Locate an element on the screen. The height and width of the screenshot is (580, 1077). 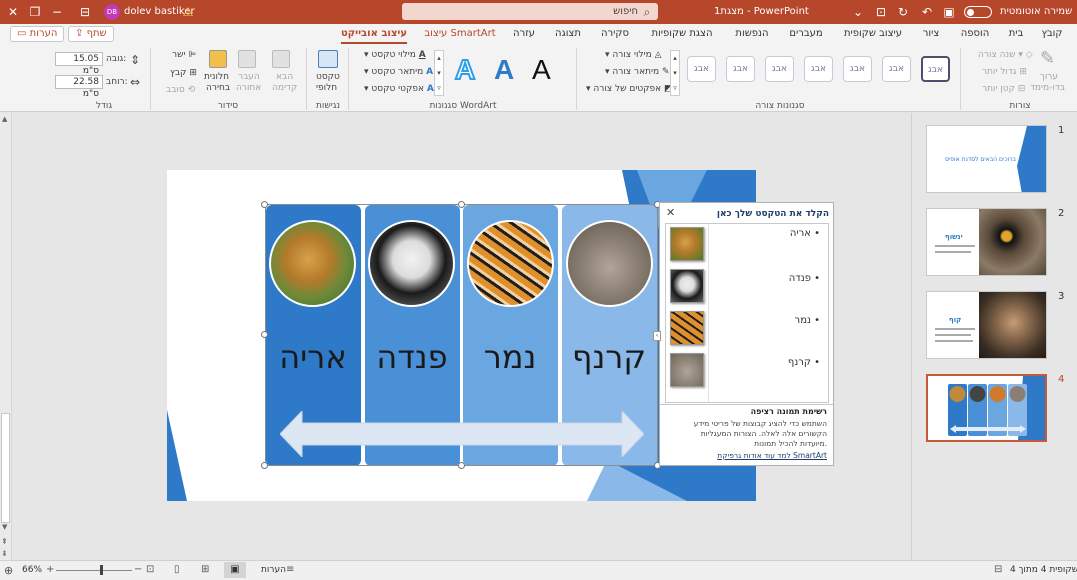
align-button: ישר ⊫ is located at coordinates (184, 55).